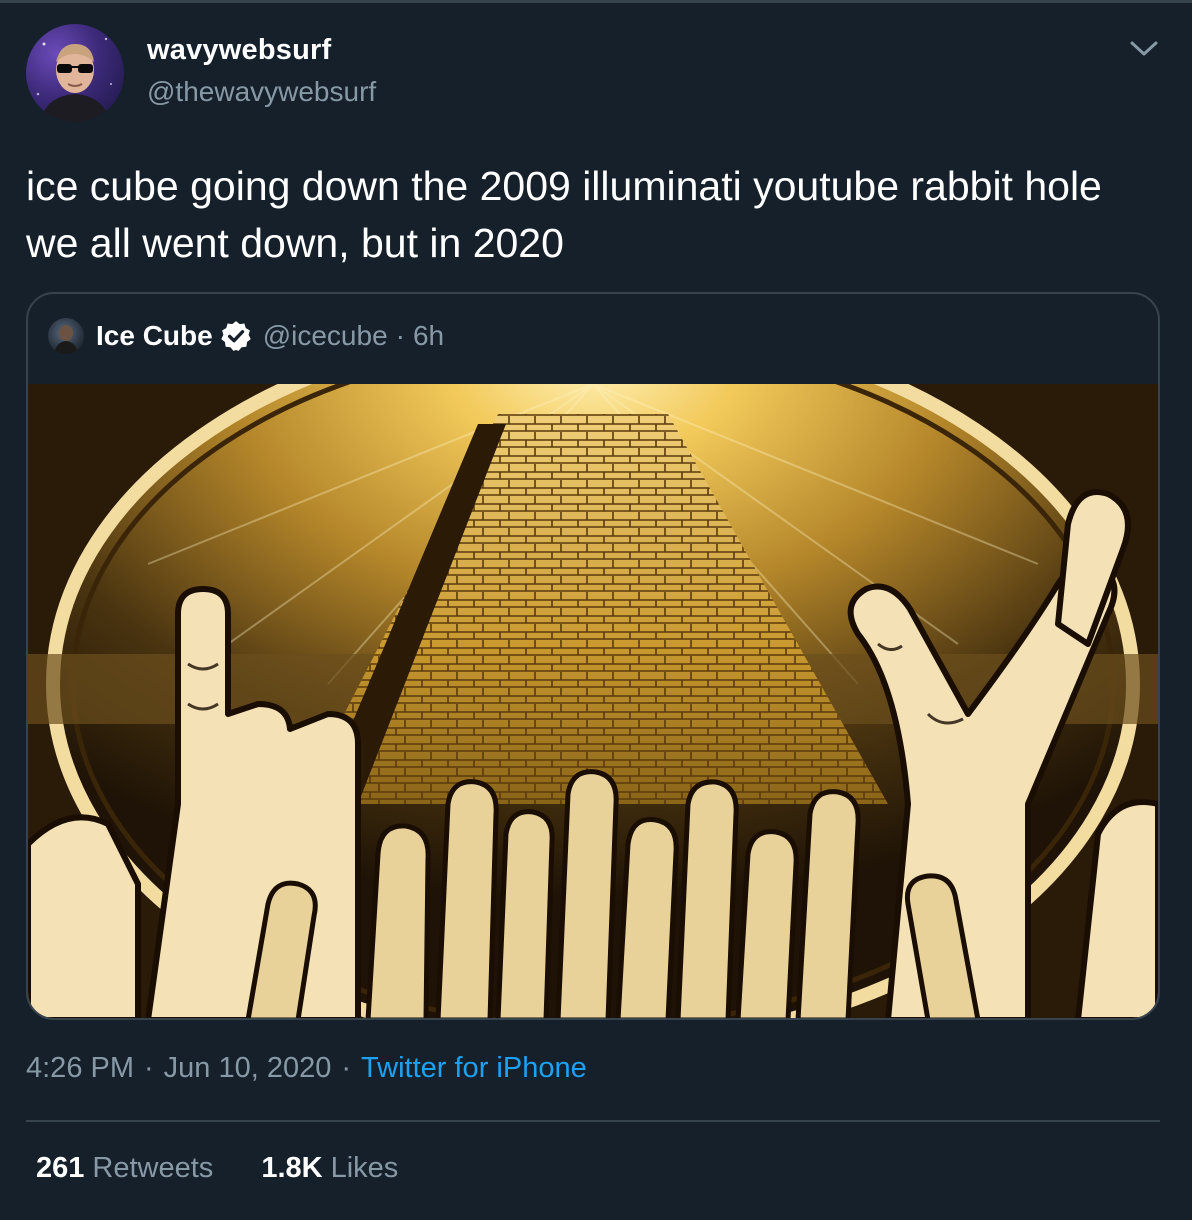  What do you see at coordinates (74, 79) in the screenshot?
I see `sunglasses-person-avatar-icon` at bounding box center [74, 79].